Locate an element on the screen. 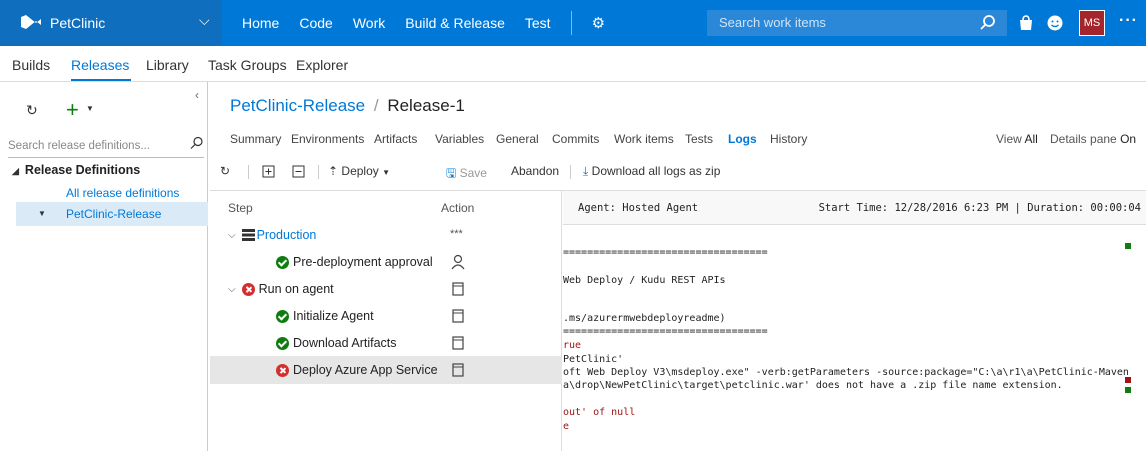  tab-releases: Releases is located at coordinates (100, 65).